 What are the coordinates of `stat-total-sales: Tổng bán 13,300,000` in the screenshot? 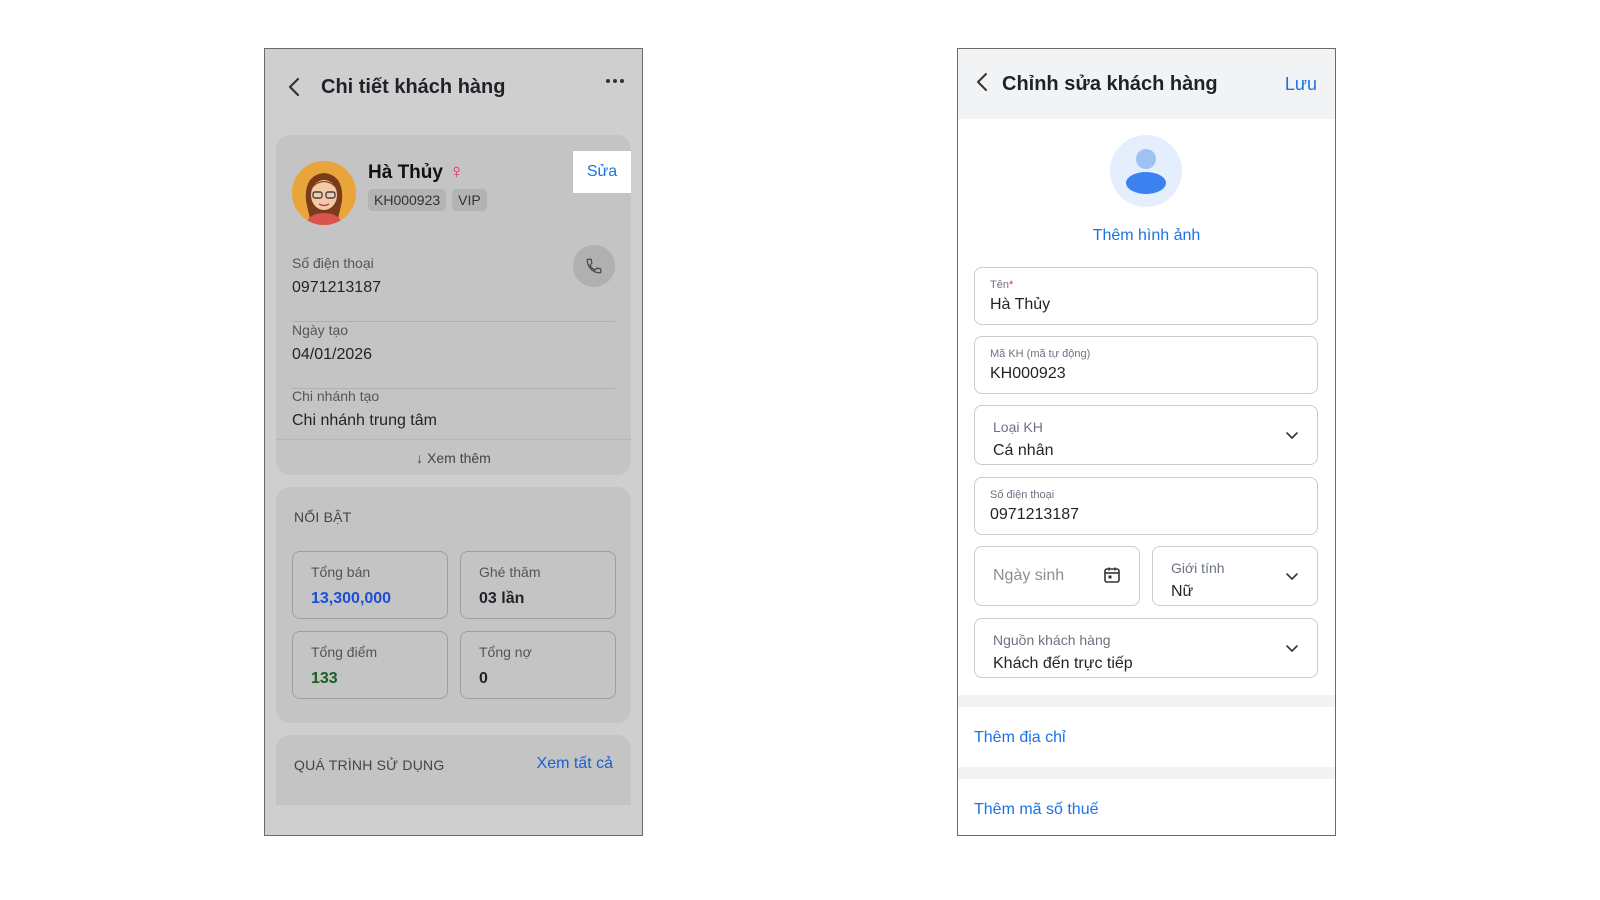 It's located at (370, 585).